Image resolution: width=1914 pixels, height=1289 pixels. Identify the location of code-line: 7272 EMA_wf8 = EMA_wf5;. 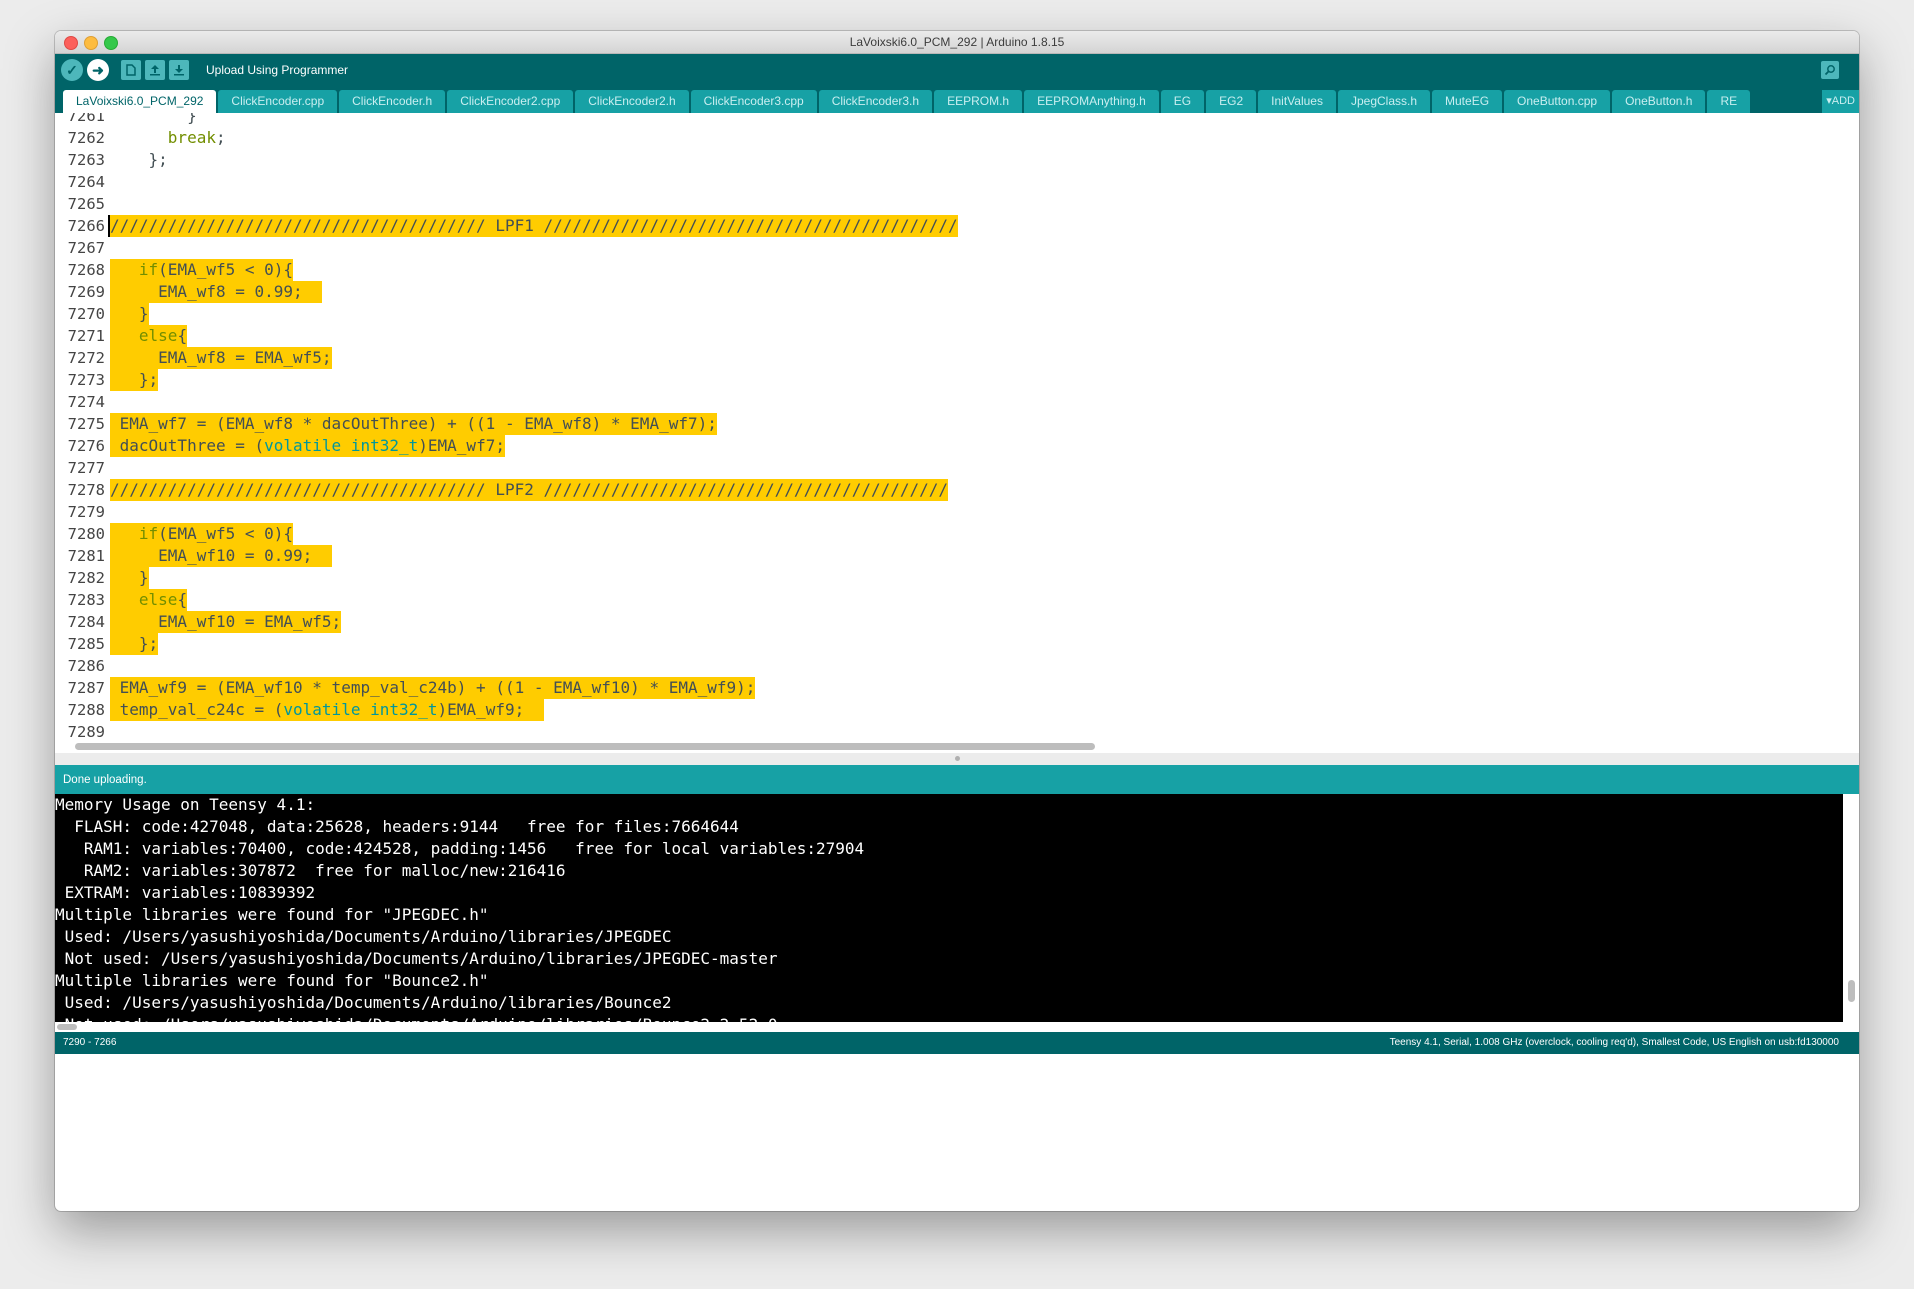
(945, 358).